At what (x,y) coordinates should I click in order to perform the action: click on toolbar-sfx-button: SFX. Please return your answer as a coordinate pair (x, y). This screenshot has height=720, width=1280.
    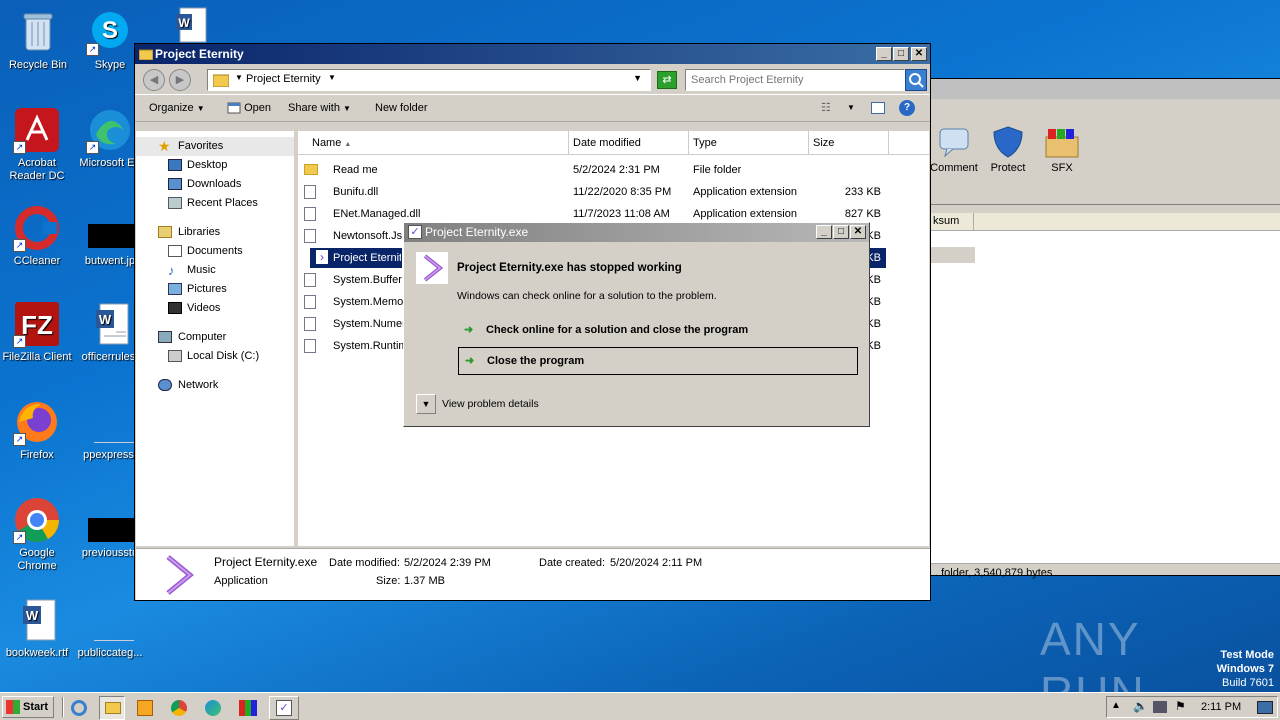
    Looking at the image, I should click on (1062, 149).